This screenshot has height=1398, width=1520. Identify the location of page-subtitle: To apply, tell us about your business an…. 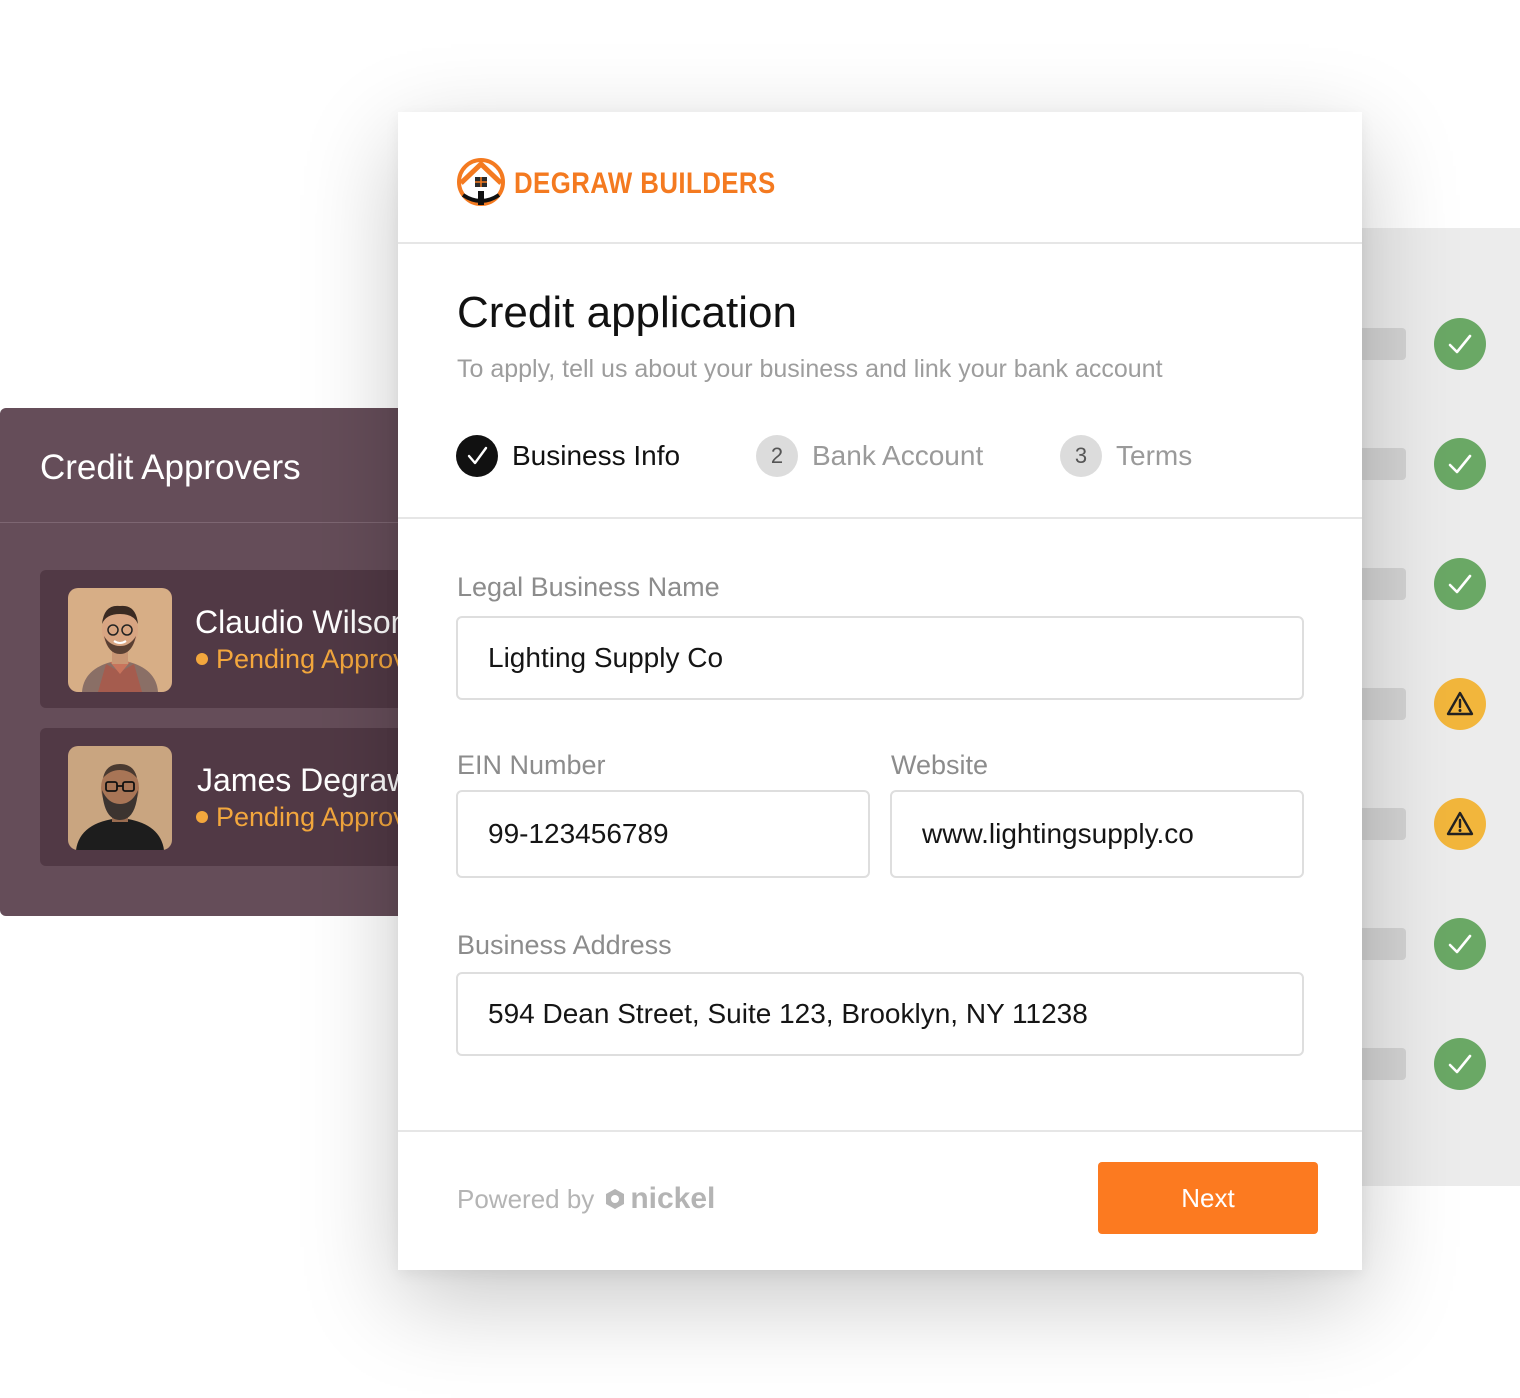
(810, 369).